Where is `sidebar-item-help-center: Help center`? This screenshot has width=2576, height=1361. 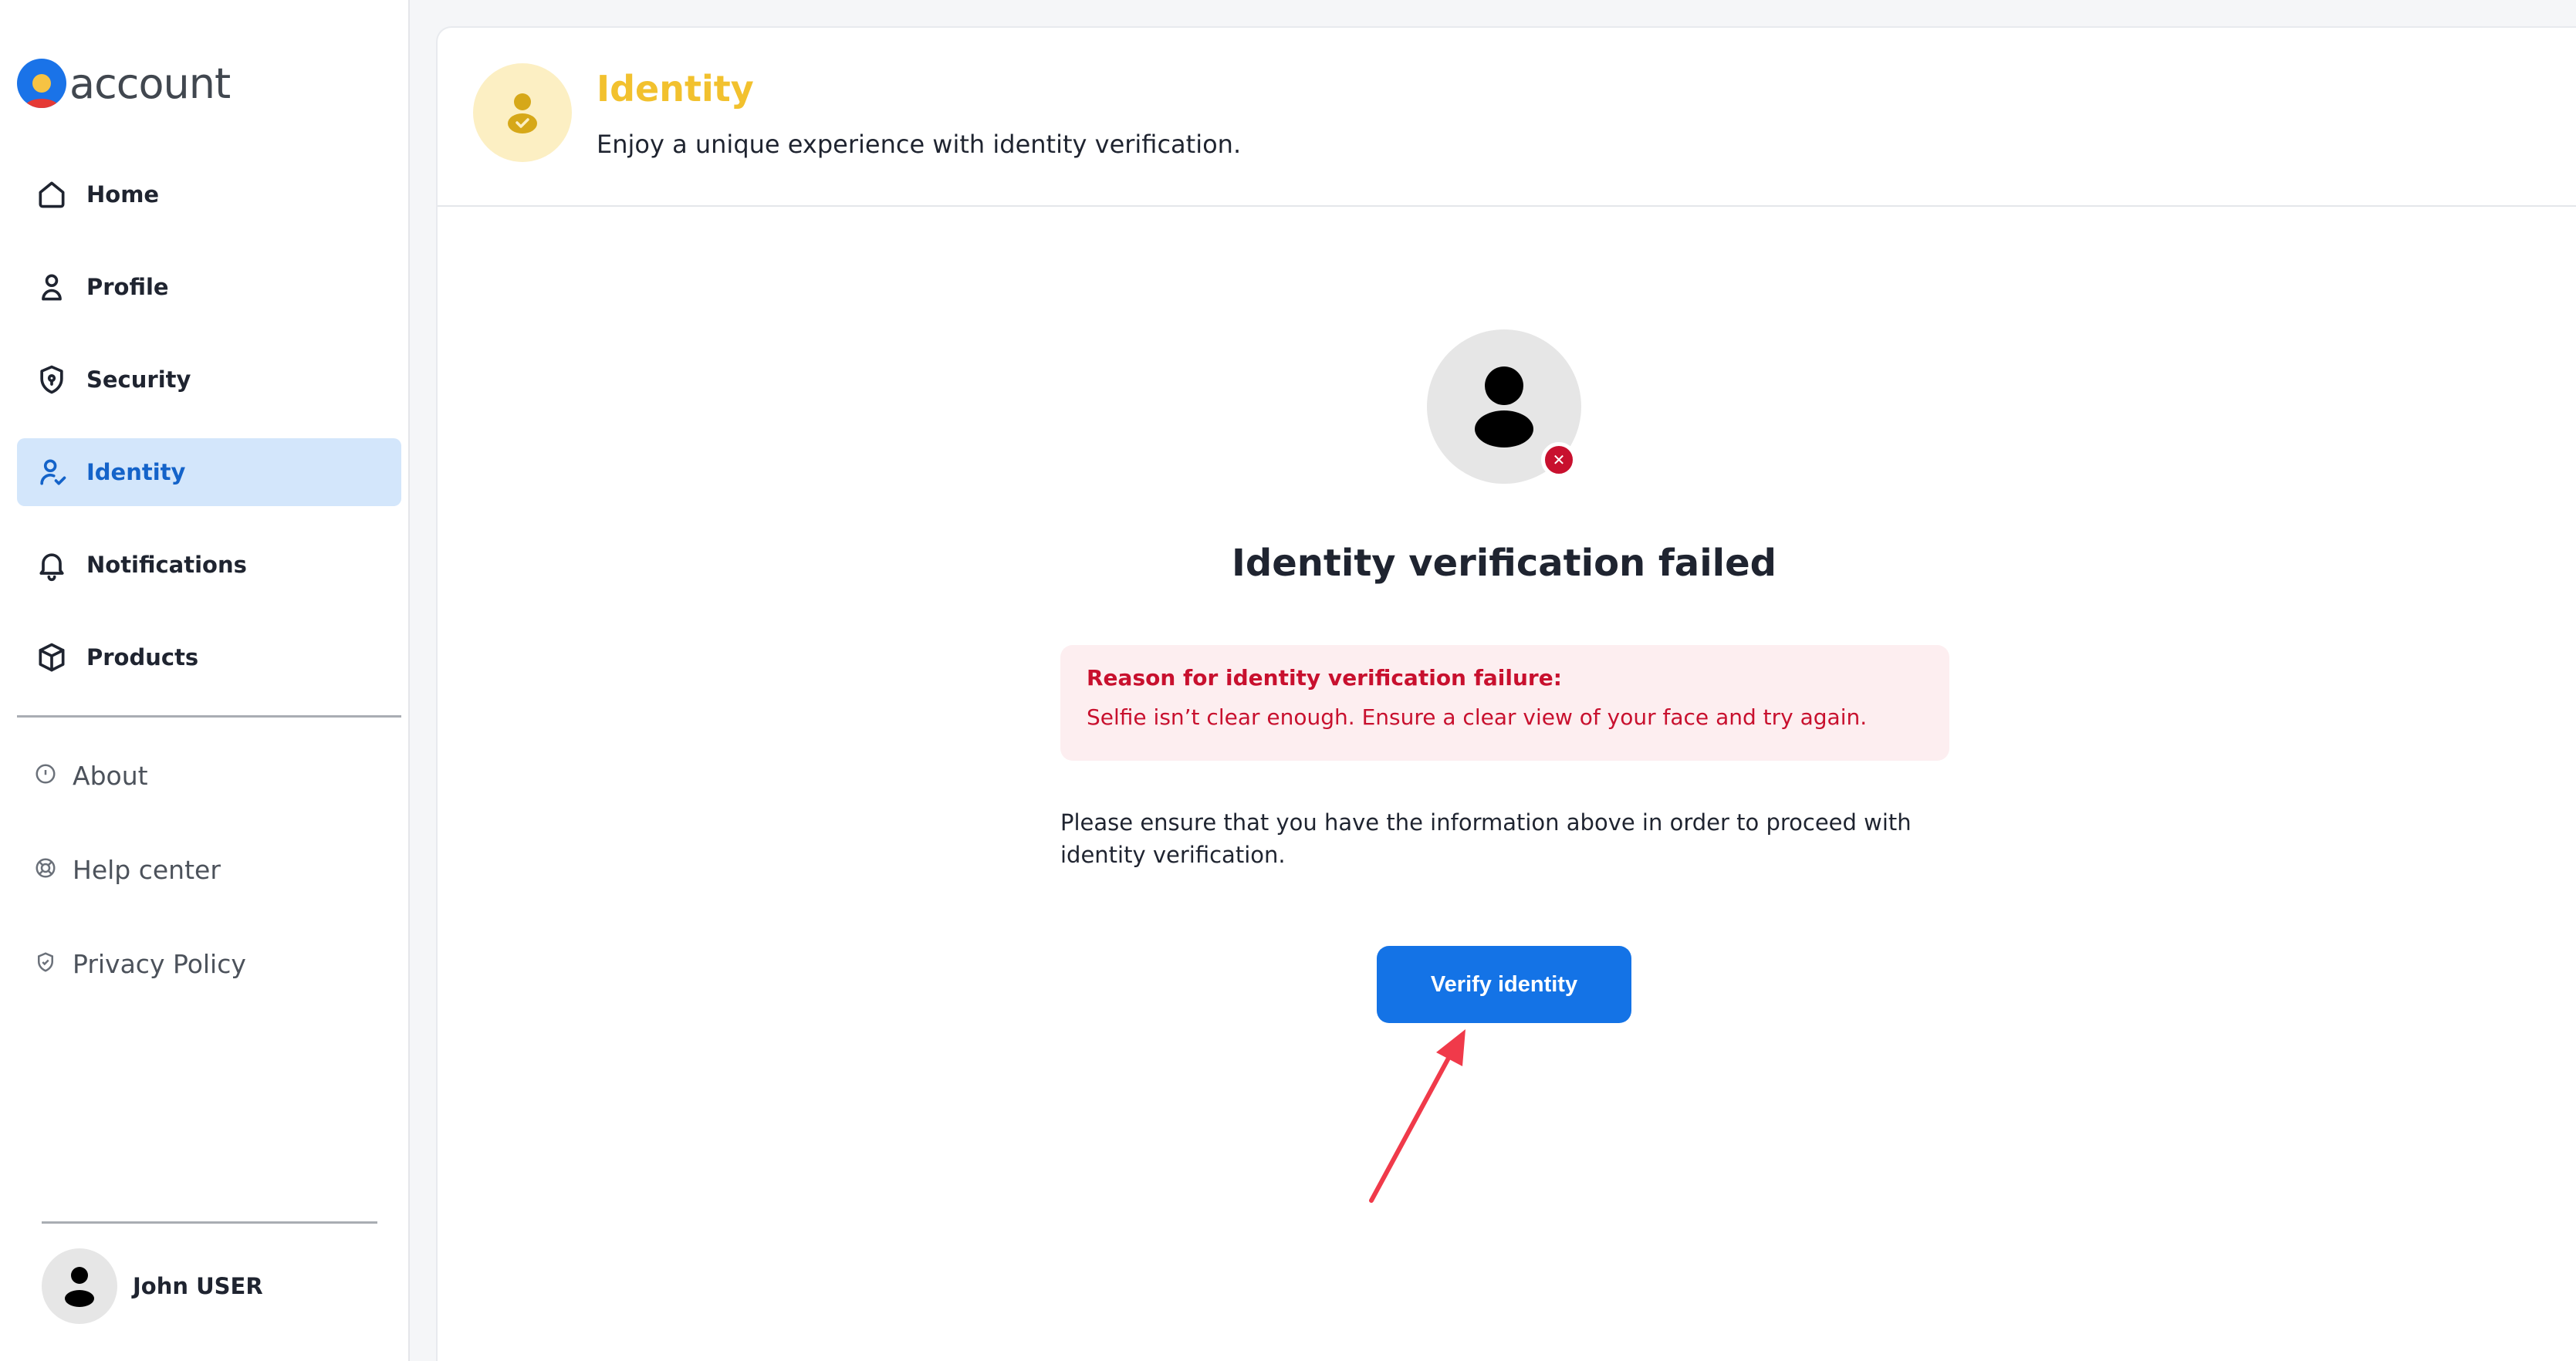 sidebar-item-help-center: Help center is located at coordinates (209, 869).